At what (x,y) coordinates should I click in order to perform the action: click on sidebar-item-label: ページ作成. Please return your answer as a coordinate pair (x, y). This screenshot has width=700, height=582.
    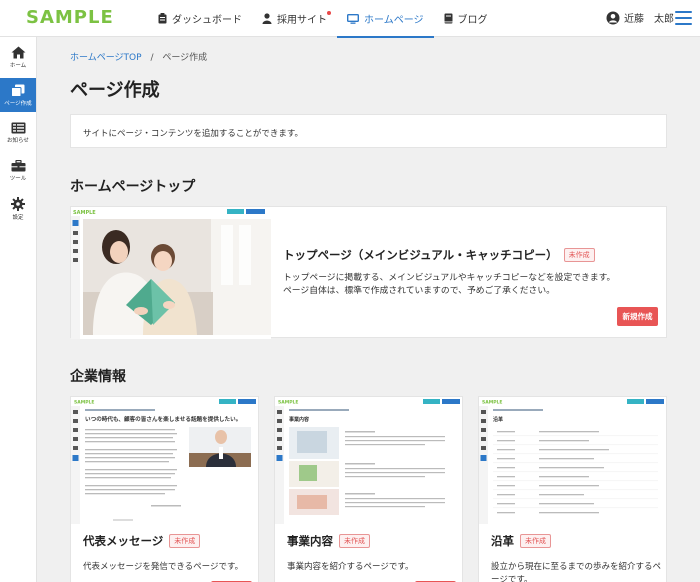
    Looking at the image, I should click on (18, 103).